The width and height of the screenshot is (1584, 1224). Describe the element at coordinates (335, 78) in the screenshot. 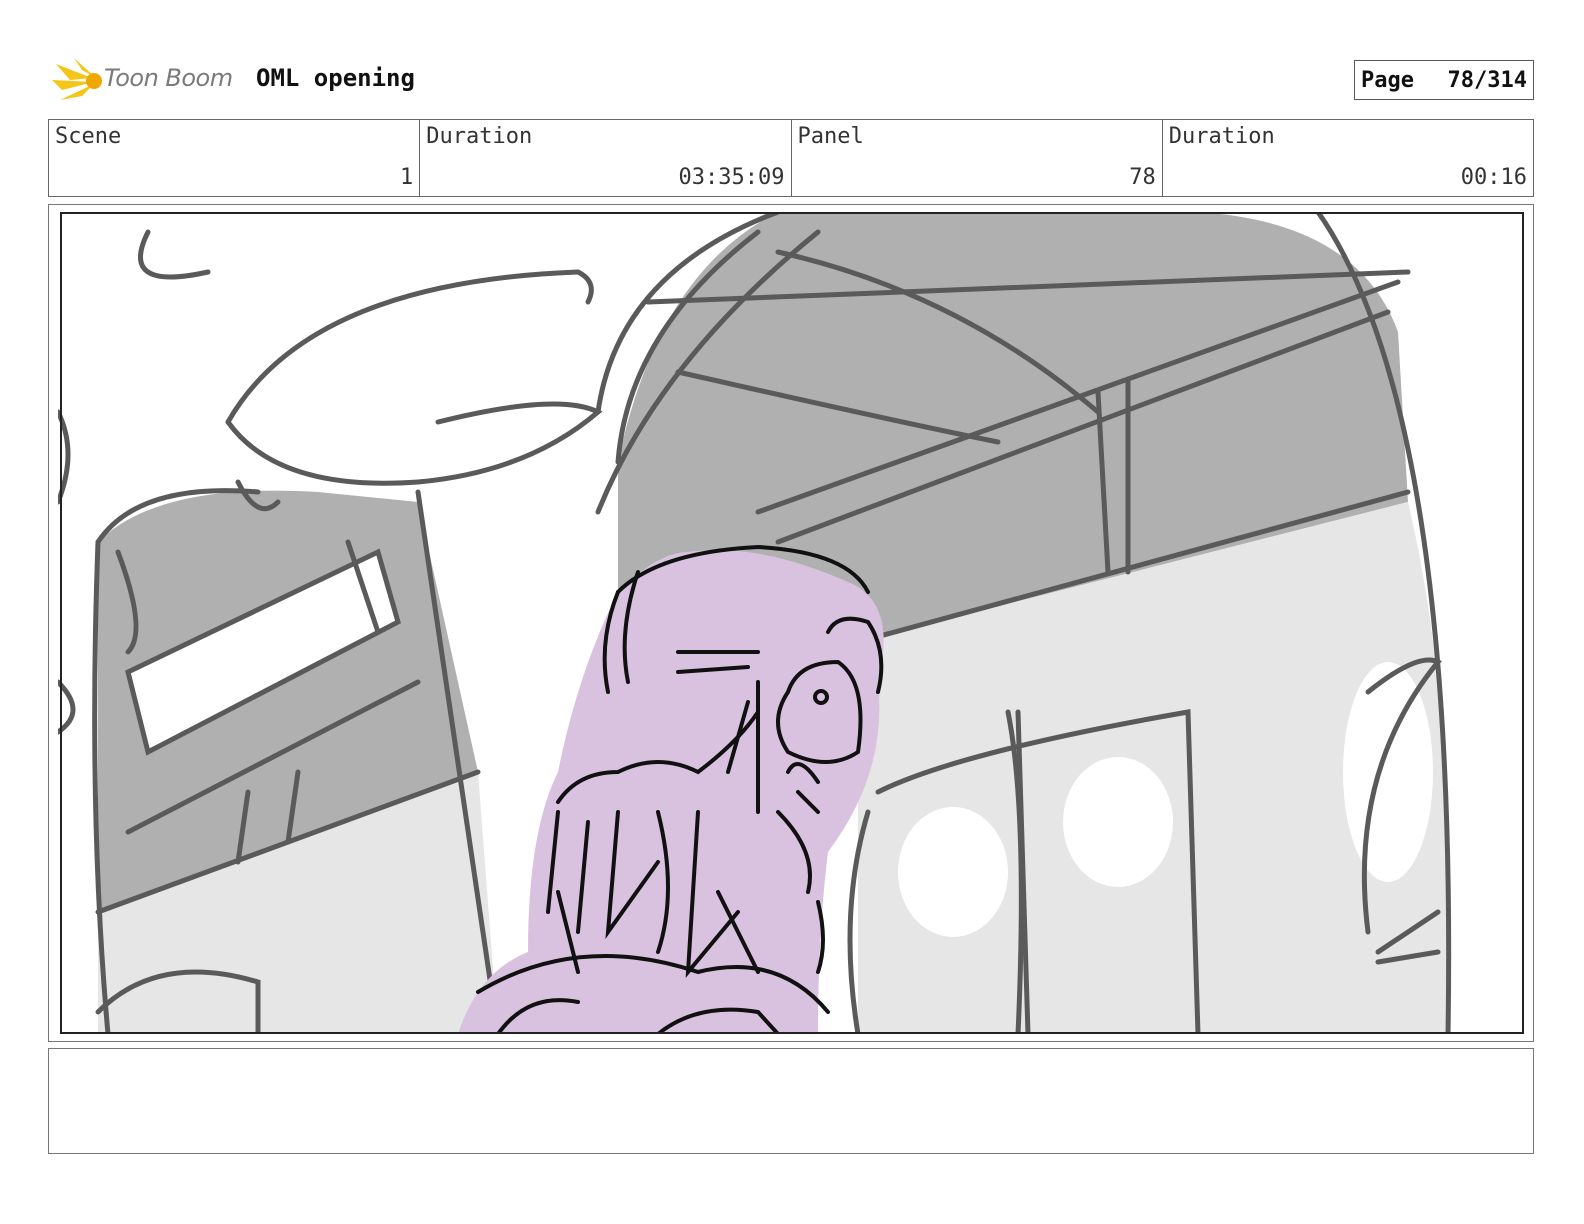

I see `document-title: OML opening` at that location.